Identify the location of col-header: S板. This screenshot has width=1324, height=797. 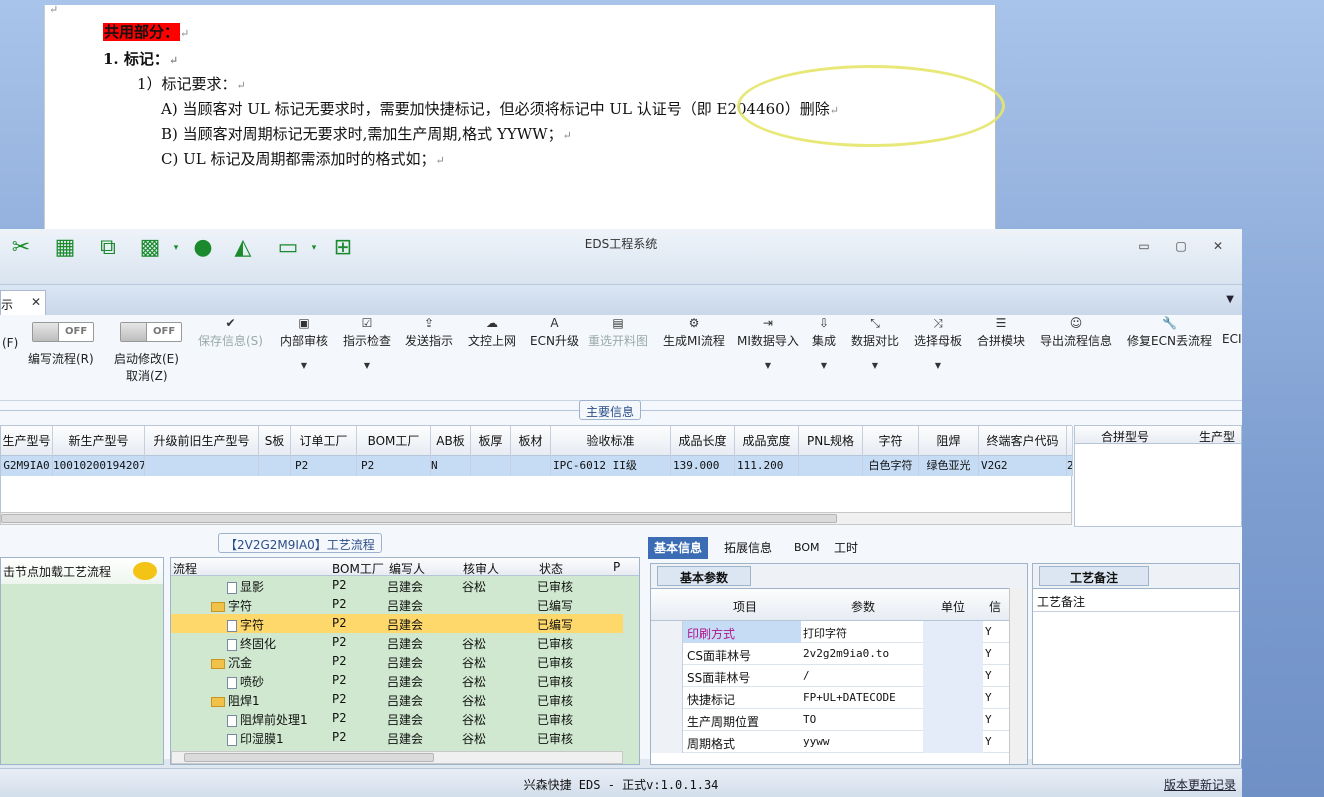
(275, 441).